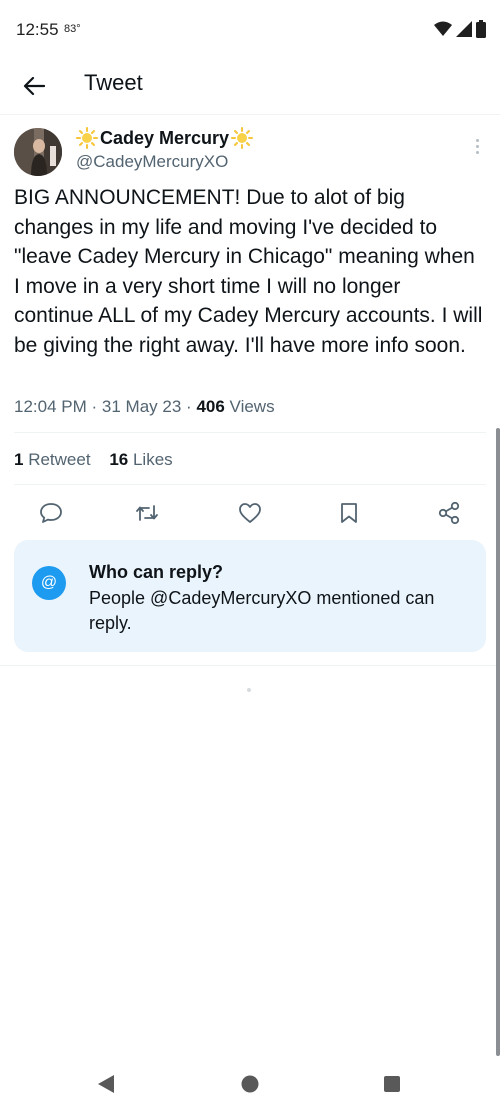 The width and height of the screenshot is (500, 1112). I want to click on wifi-icon, so click(443, 28).